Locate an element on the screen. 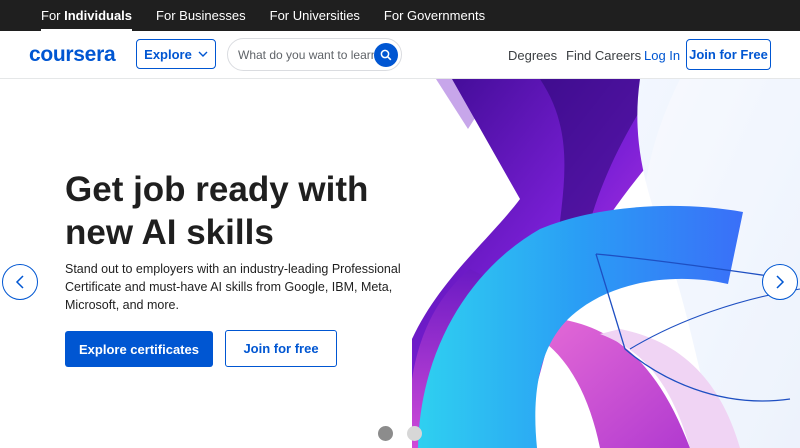 The width and height of the screenshot is (800, 448). join-for-free-hero-button: Join for free is located at coordinates (281, 348).